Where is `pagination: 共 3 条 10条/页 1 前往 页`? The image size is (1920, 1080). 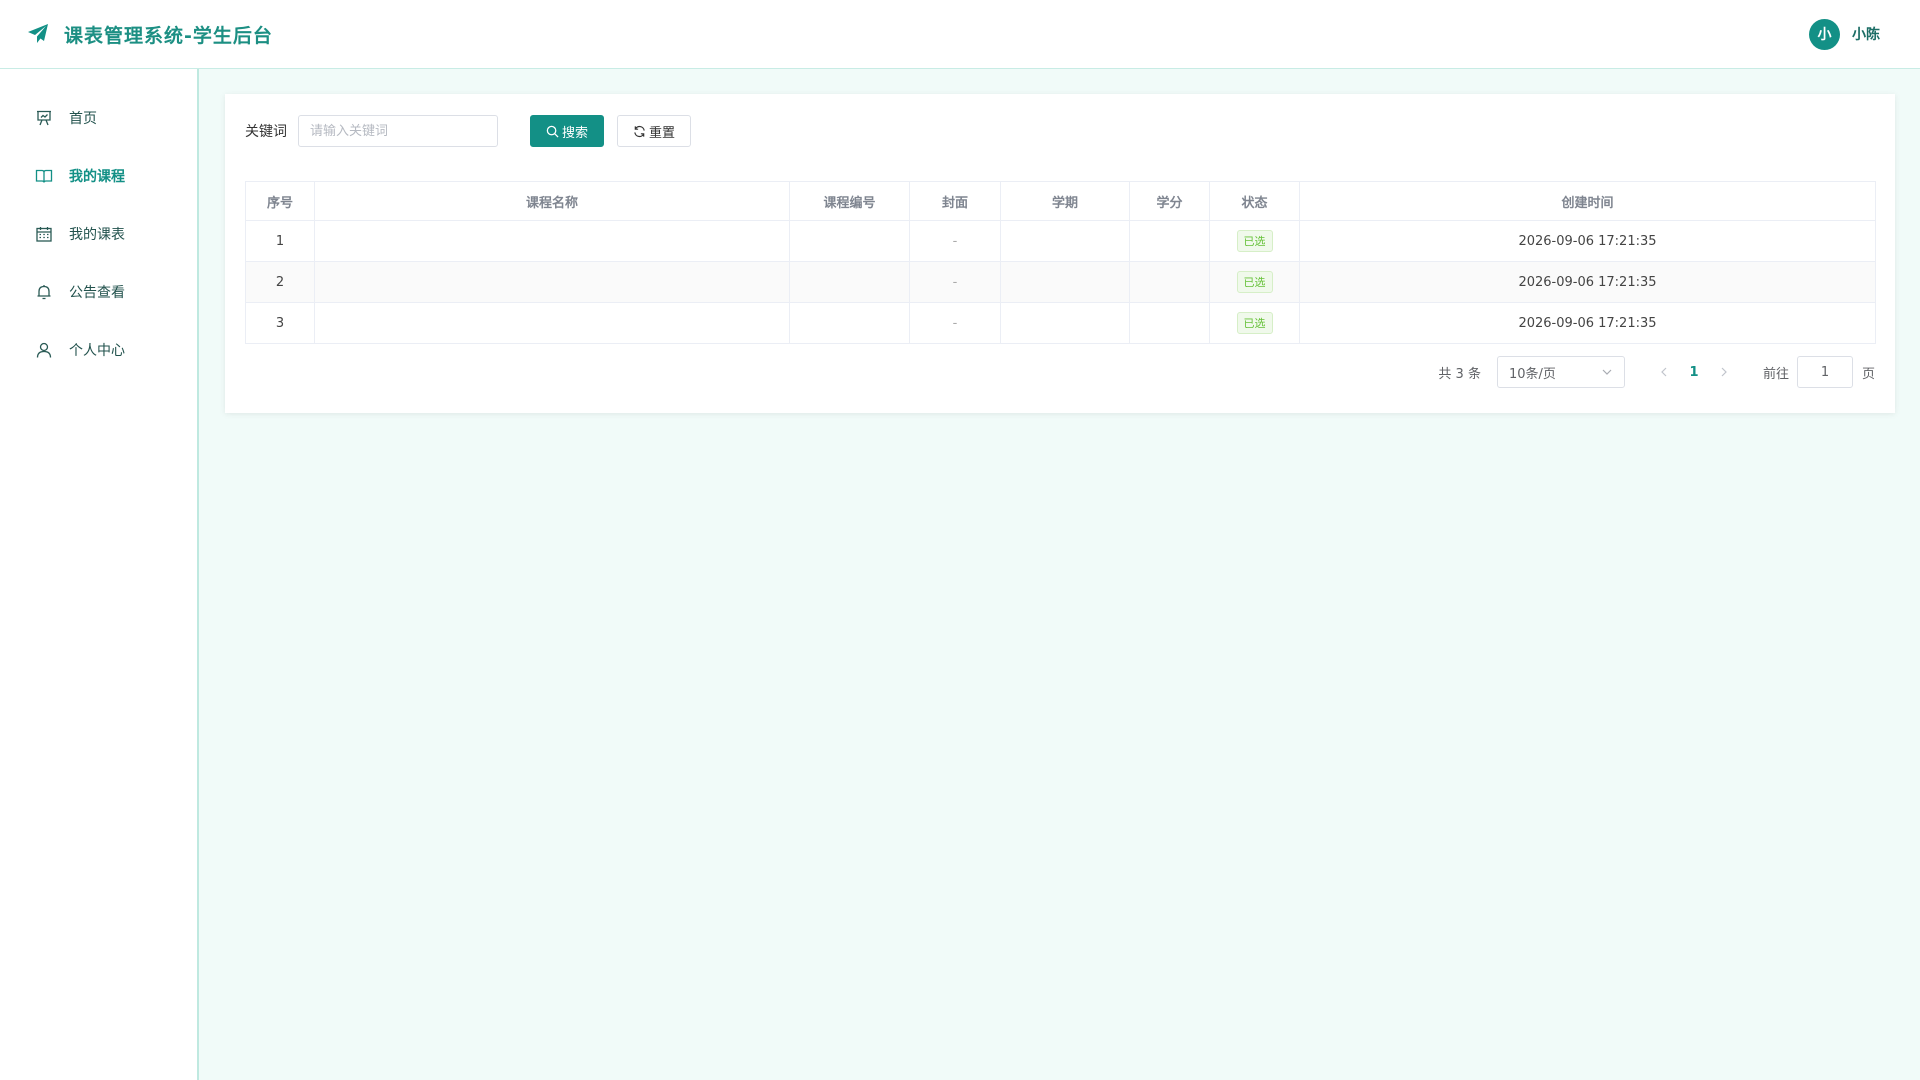
pagination: 共 3 条 10条/页 1 前往 页 is located at coordinates (1656, 372).